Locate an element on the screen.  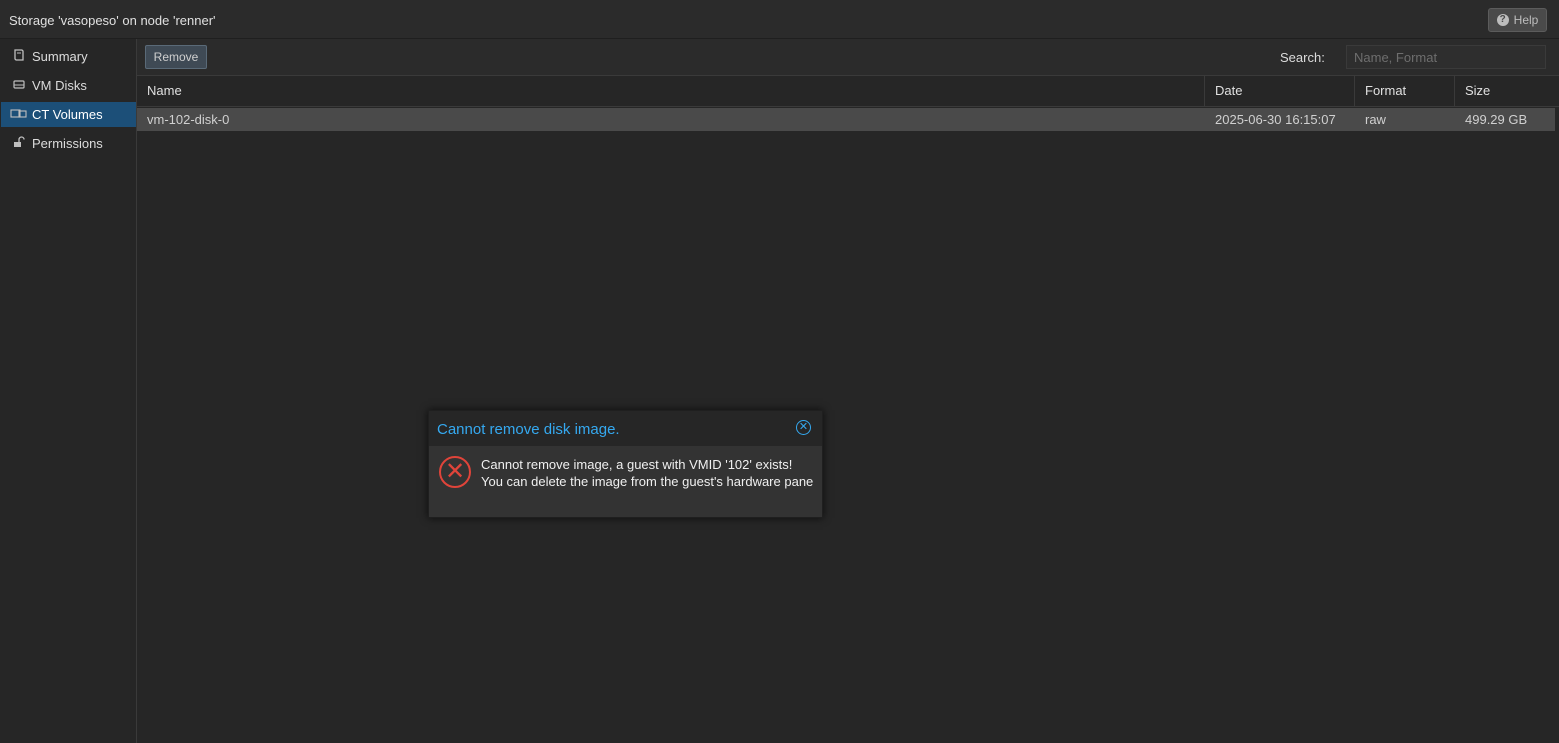
cell-name: vm-102-disk-0 is located at coordinates (188, 119).